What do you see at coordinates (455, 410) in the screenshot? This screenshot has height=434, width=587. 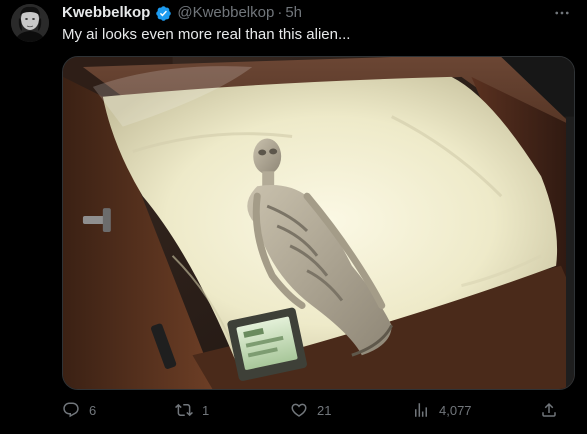 I see `view-count: 4,077` at bounding box center [455, 410].